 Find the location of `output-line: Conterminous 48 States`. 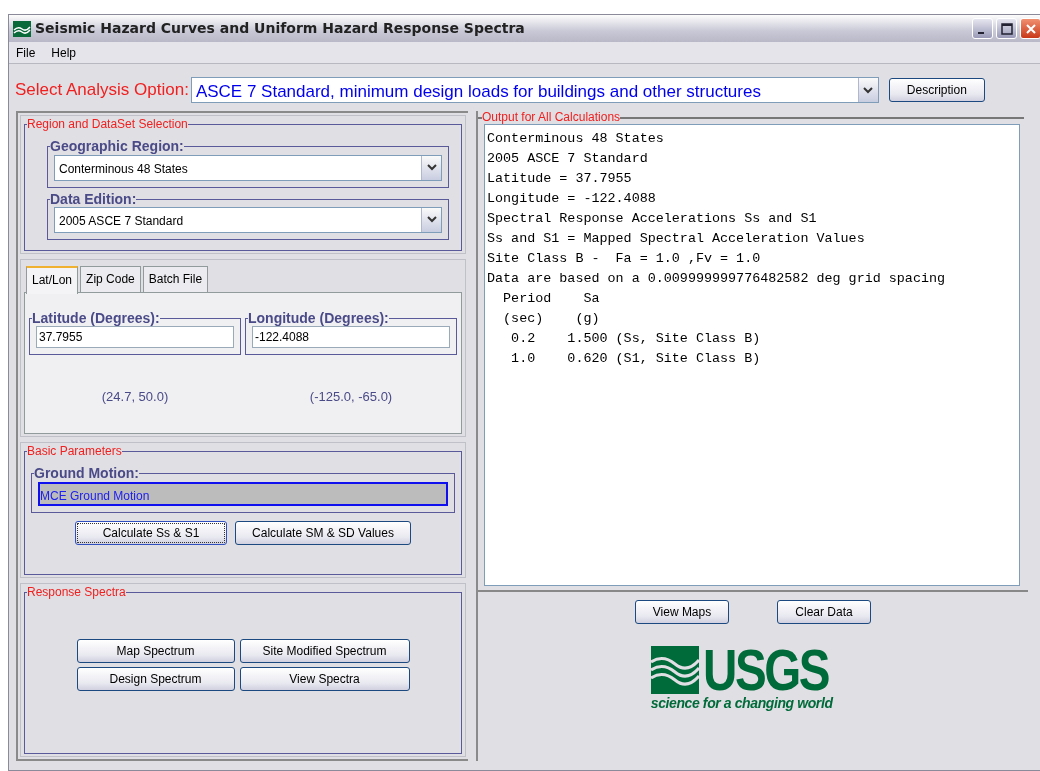

output-line: Conterminous 48 States is located at coordinates (576, 139).